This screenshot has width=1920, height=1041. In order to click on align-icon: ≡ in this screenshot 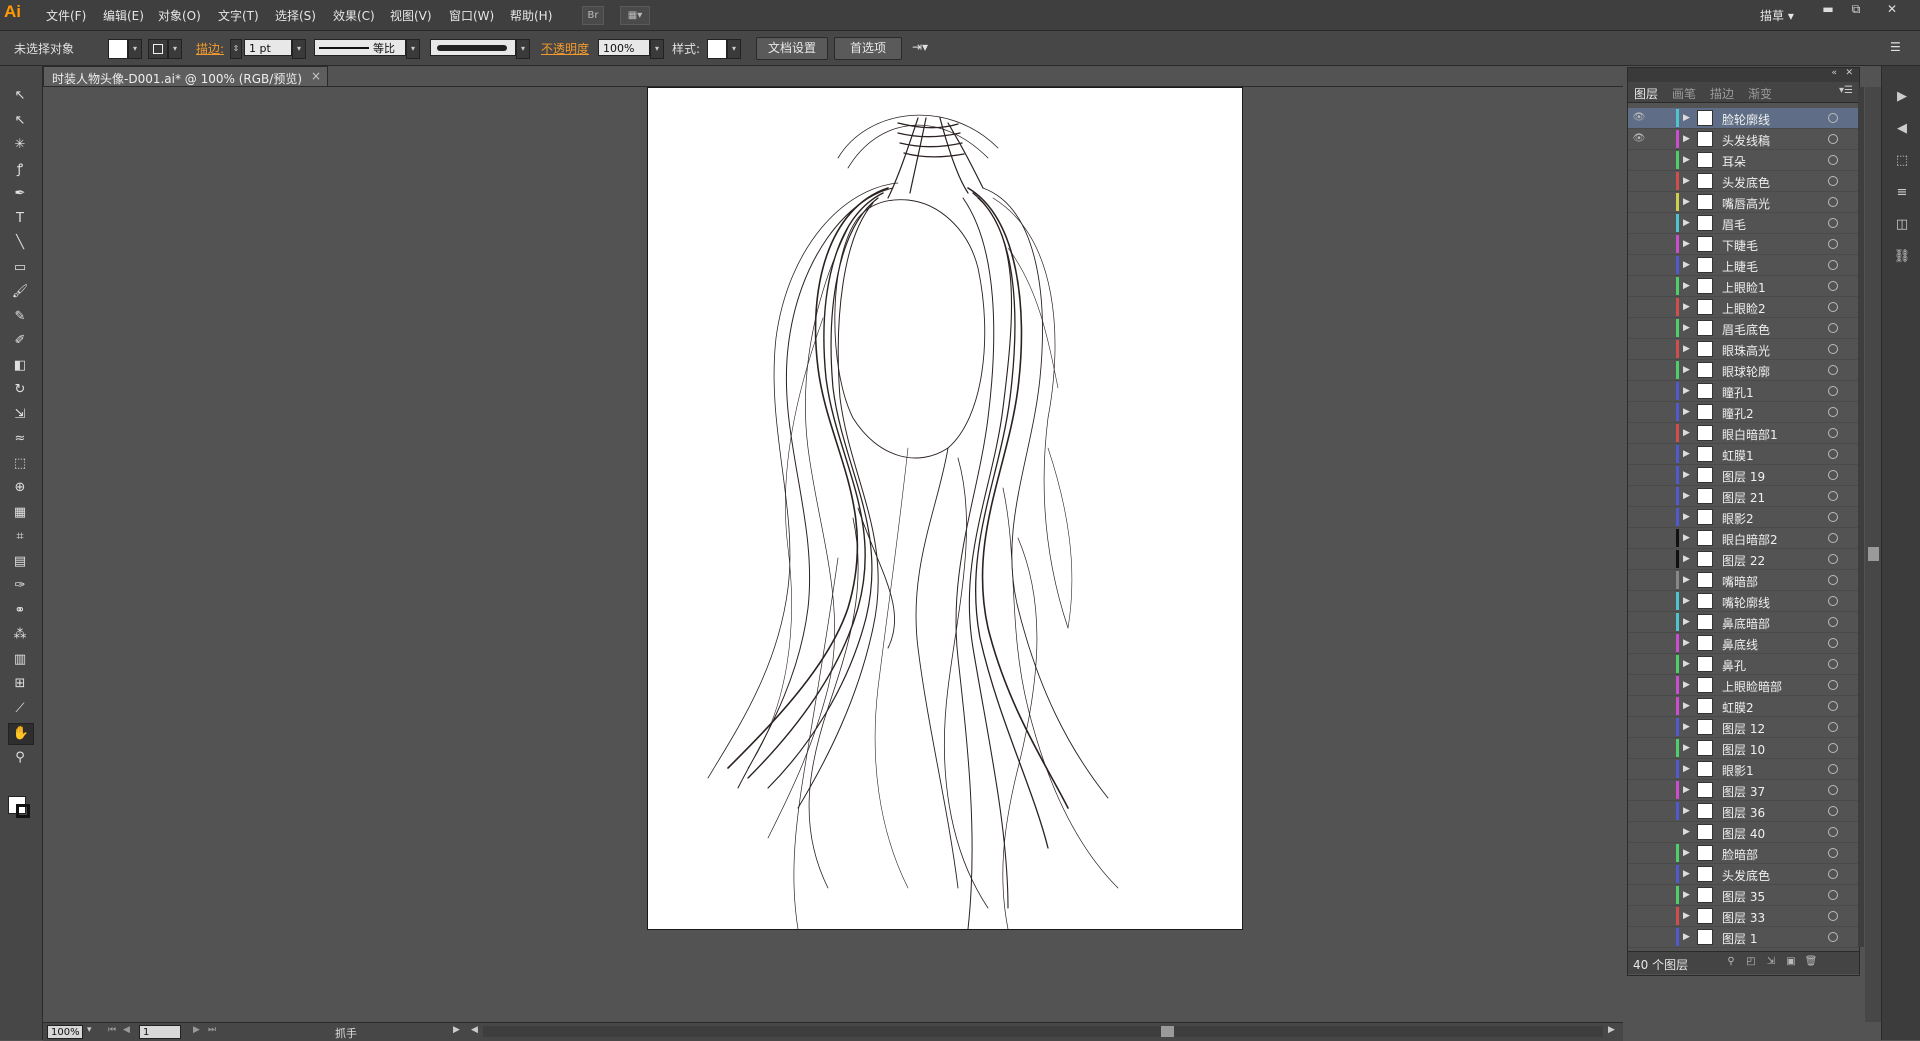, I will do `click(1902, 193)`.